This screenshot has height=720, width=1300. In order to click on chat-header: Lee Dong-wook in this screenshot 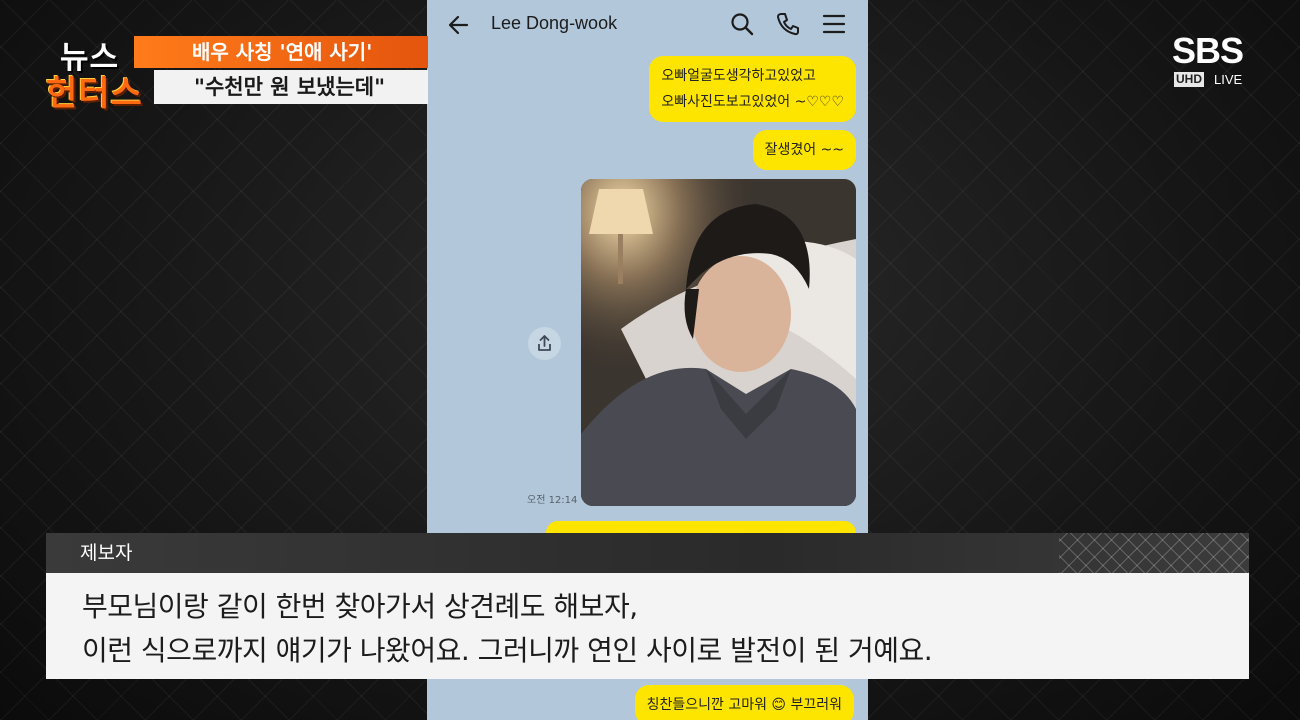, I will do `click(647, 25)`.